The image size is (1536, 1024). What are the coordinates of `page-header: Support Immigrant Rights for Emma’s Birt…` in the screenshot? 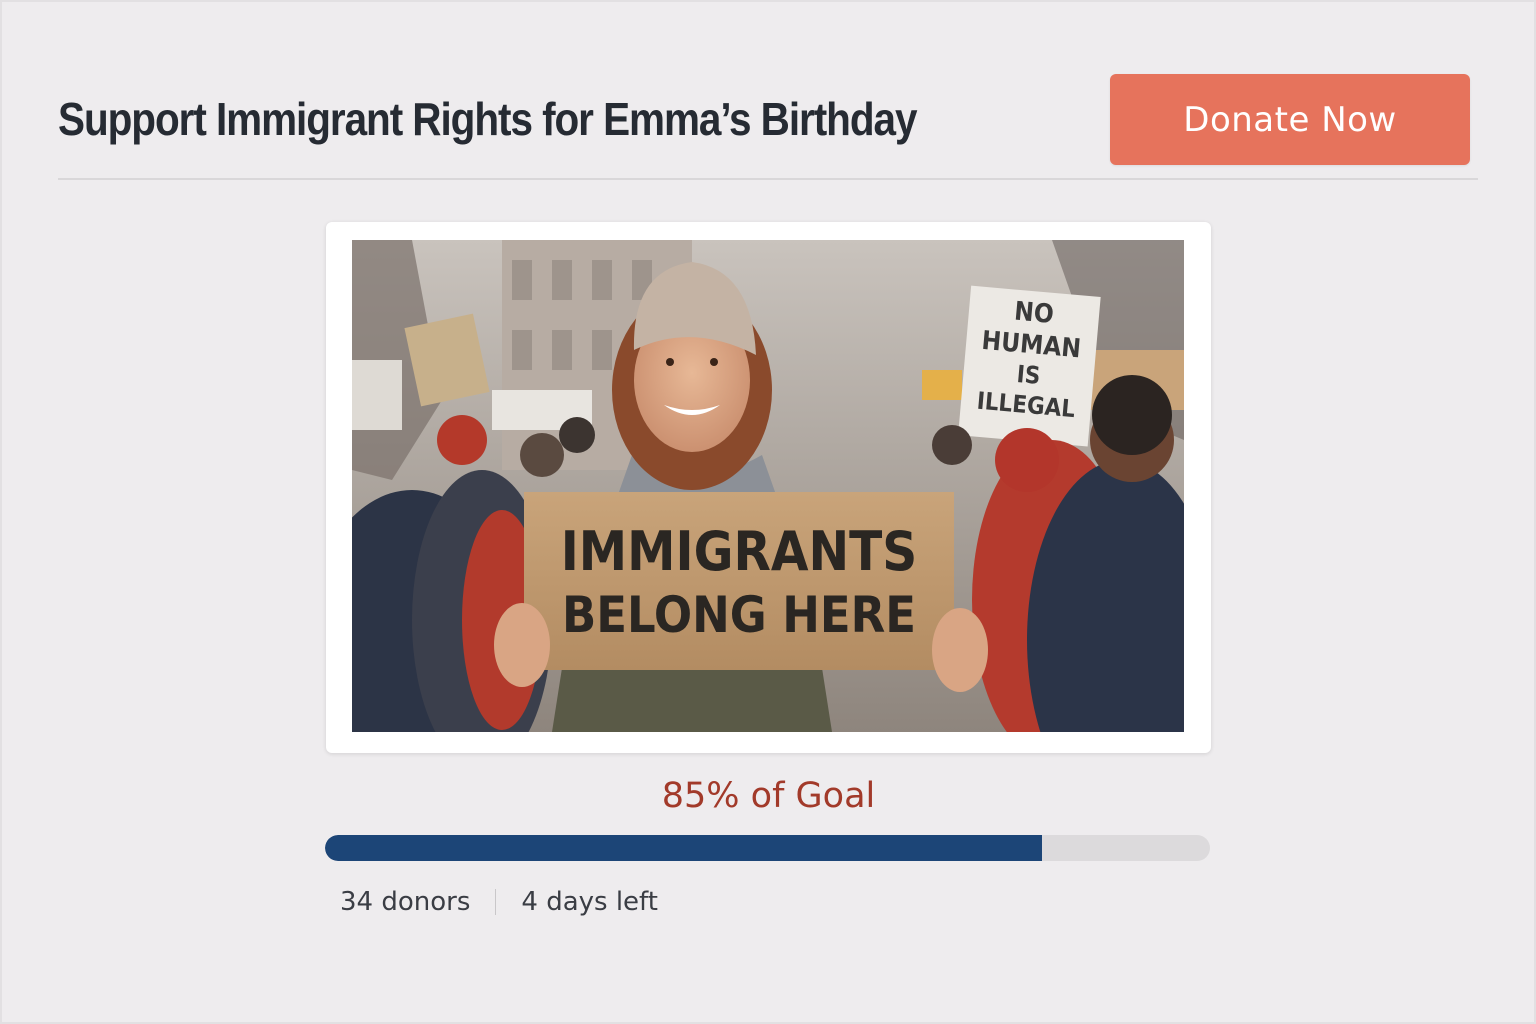 It's located at (768, 126).